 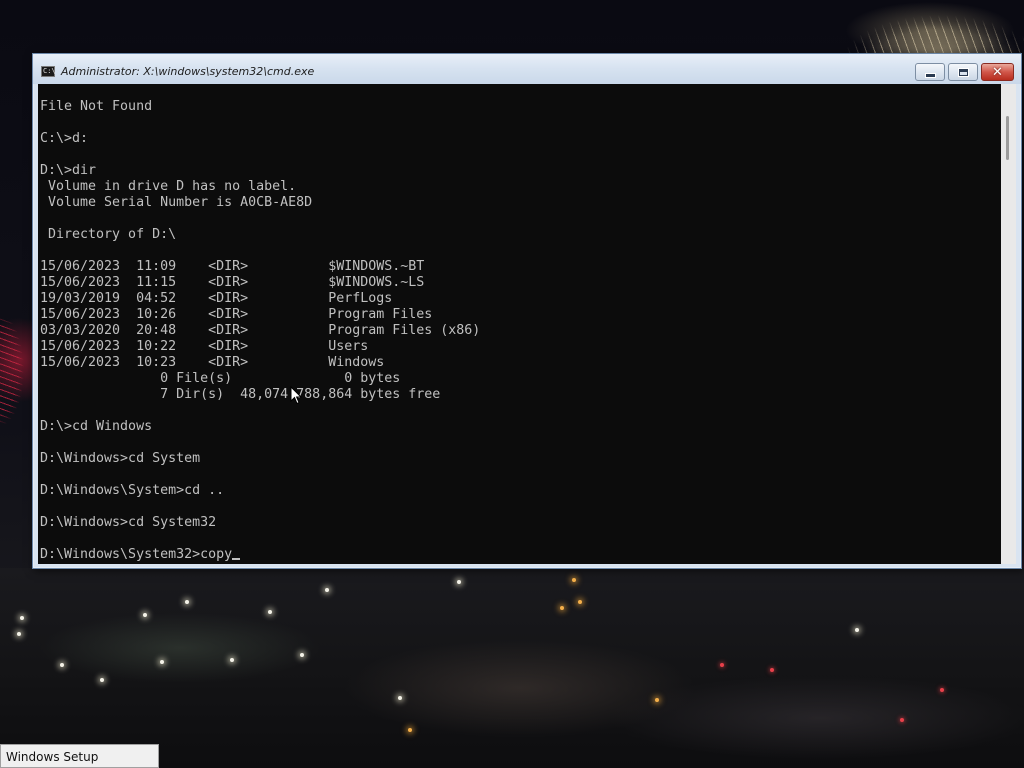 What do you see at coordinates (216, 554) in the screenshot?
I see `console-input: copy` at bounding box center [216, 554].